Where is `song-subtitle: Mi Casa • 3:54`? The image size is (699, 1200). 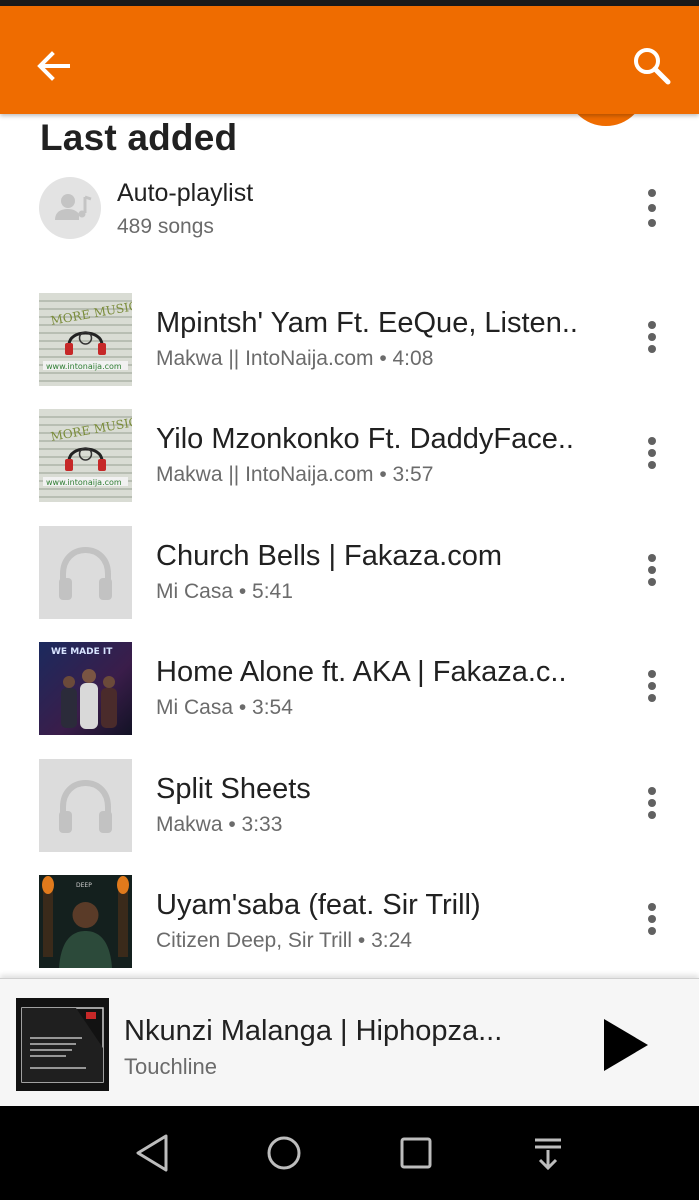
song-subtitle: Mi Casa • 3:54 is located at coordinates (224, 707).